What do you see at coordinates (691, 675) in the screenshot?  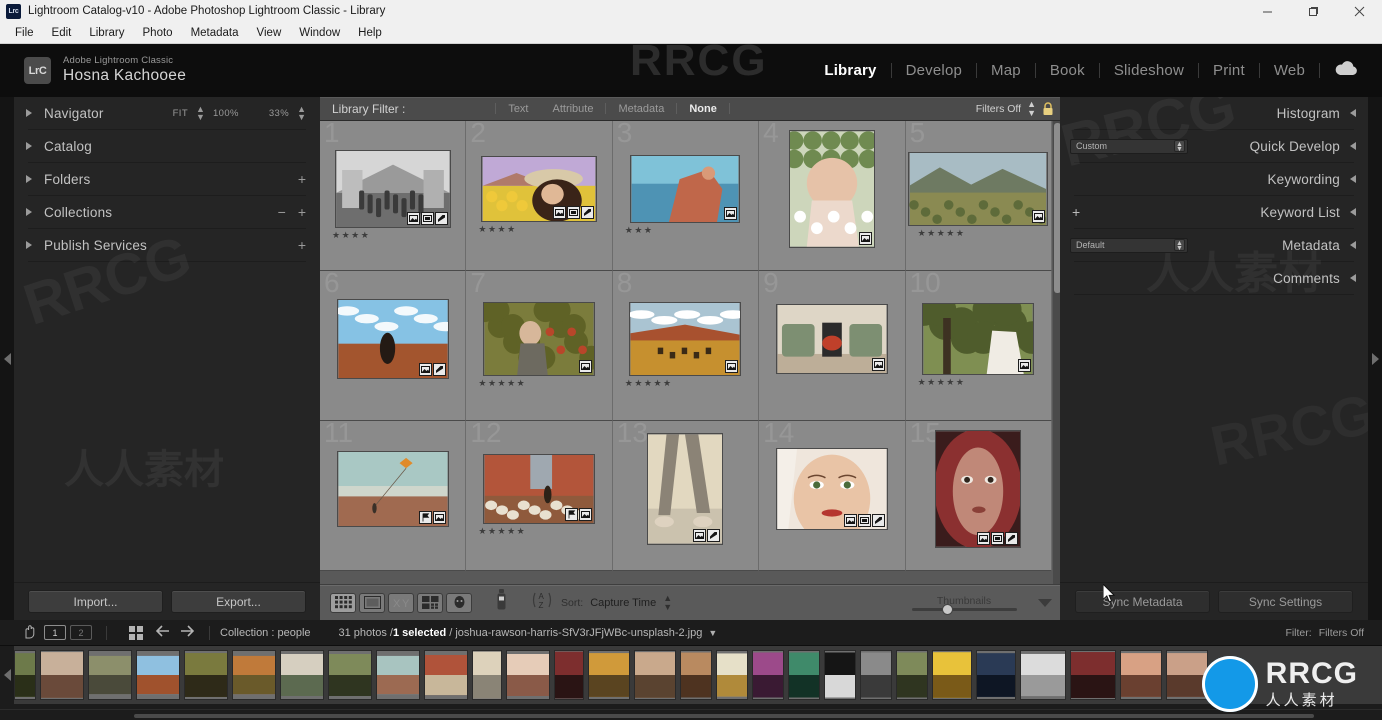 I see `filmstrip-thumbnails` at bounding box center [691, 675].